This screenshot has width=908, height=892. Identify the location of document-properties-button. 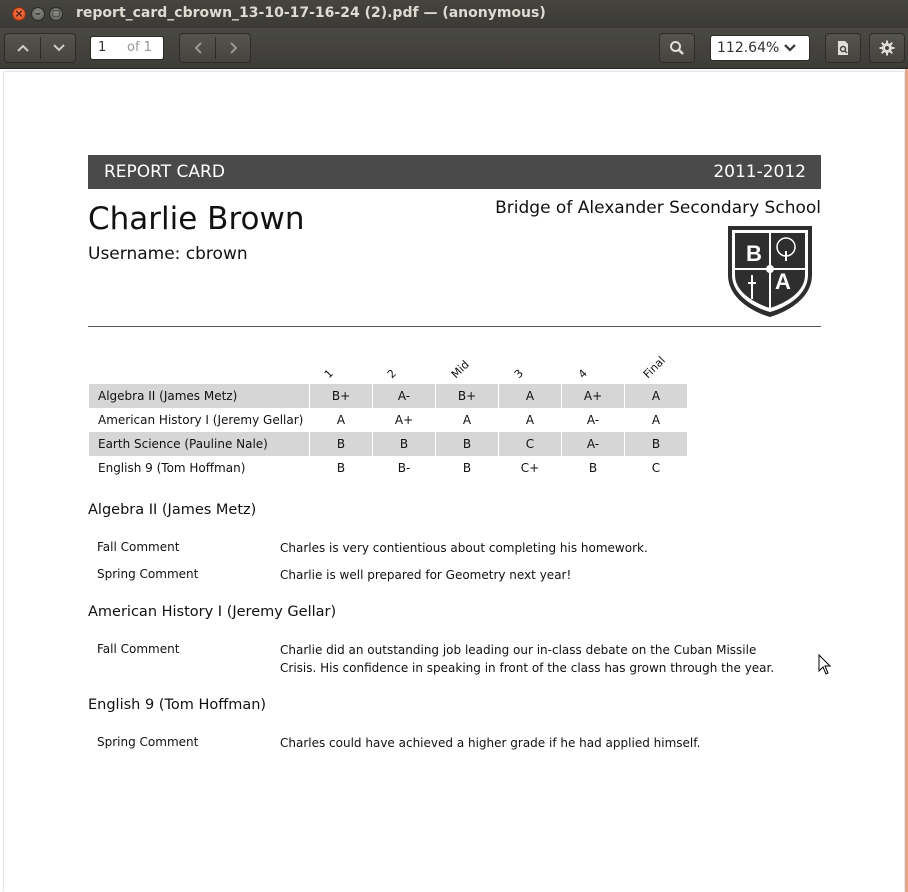
(843, 48).